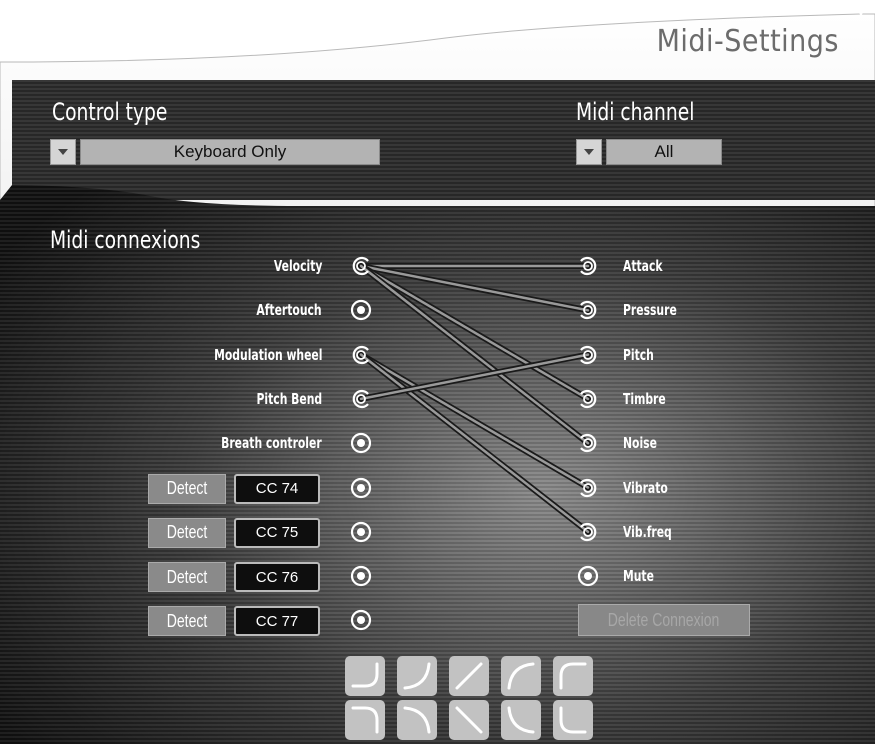 The height and width of the screenshot is (744, 875). Describe the element at coordinates (361, 310) in the screenshot. I see `input-port-aftertouch` at that location.